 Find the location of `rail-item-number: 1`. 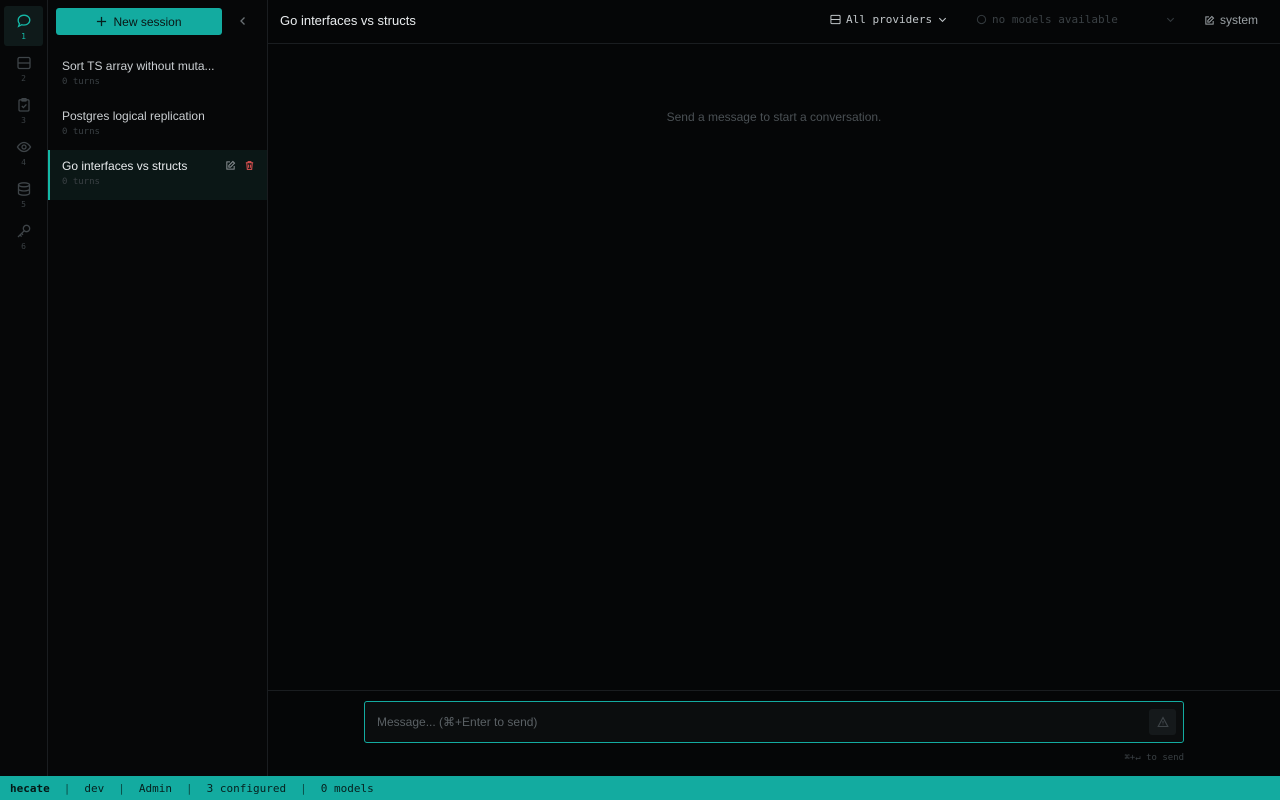

rail-item-number: 1 is located at coordinates (23, 36).